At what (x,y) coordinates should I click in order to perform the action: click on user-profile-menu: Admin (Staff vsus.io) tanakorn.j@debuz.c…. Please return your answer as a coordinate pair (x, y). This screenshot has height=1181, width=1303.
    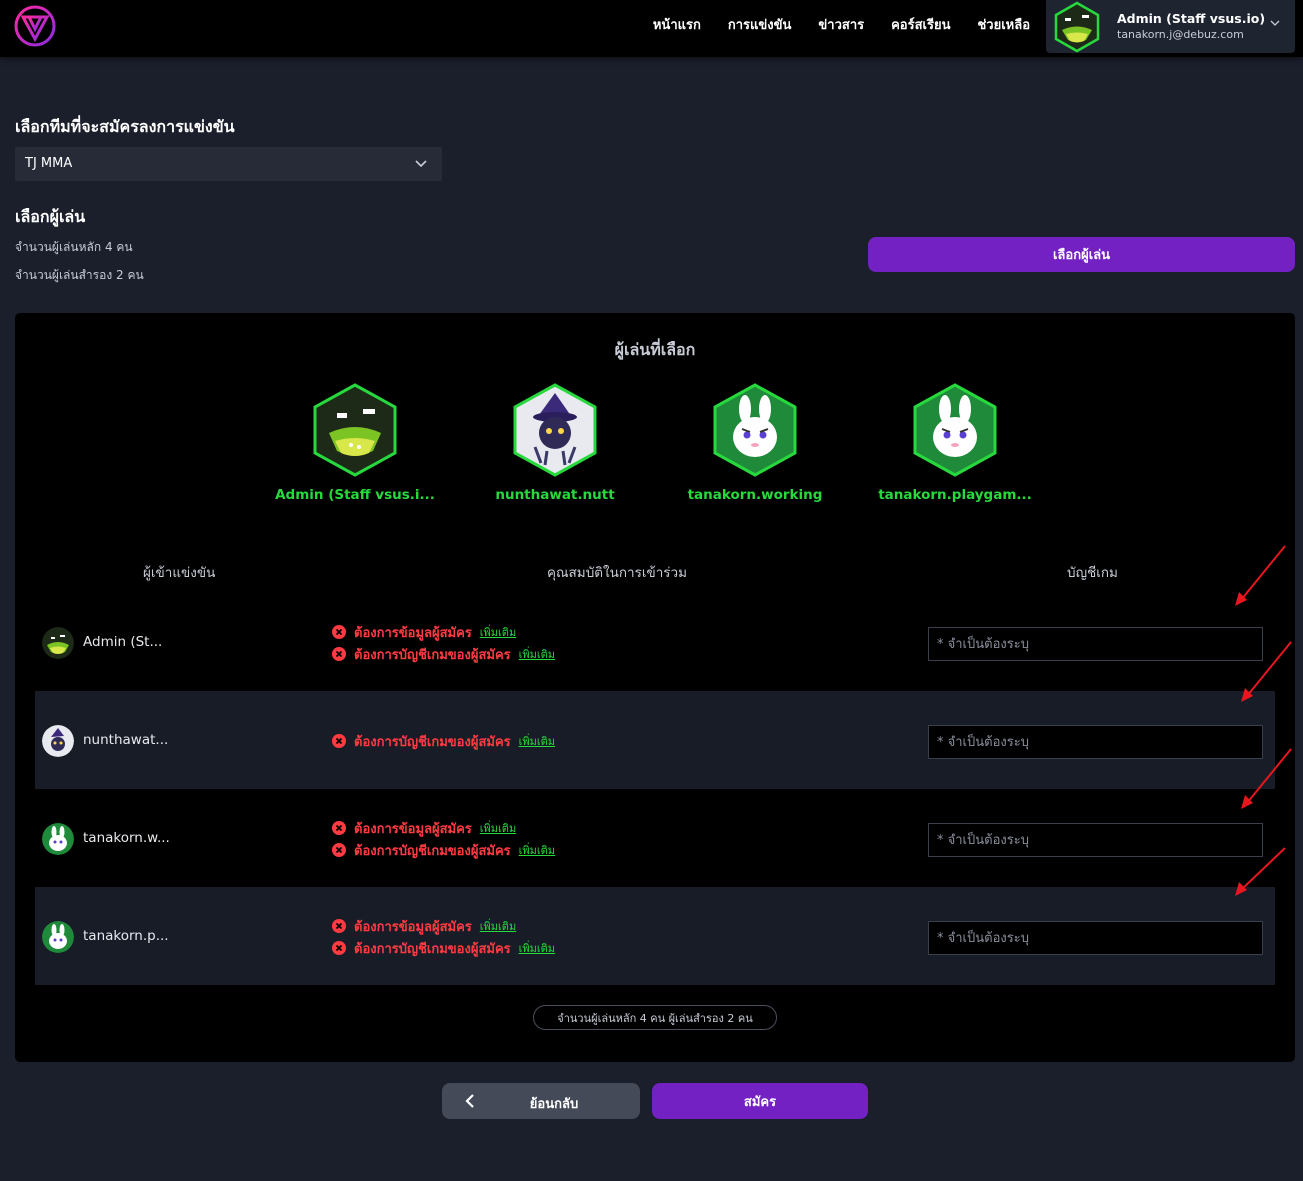
    Looking at the image, I should click on (1170, 26).